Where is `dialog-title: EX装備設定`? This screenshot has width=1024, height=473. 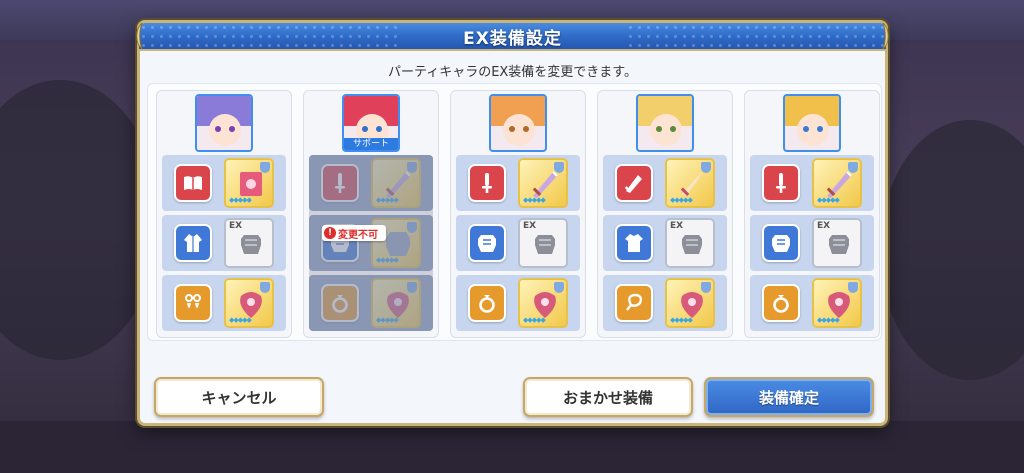 dialog-title: EX装備設定 is located at coordinates (512, 38).